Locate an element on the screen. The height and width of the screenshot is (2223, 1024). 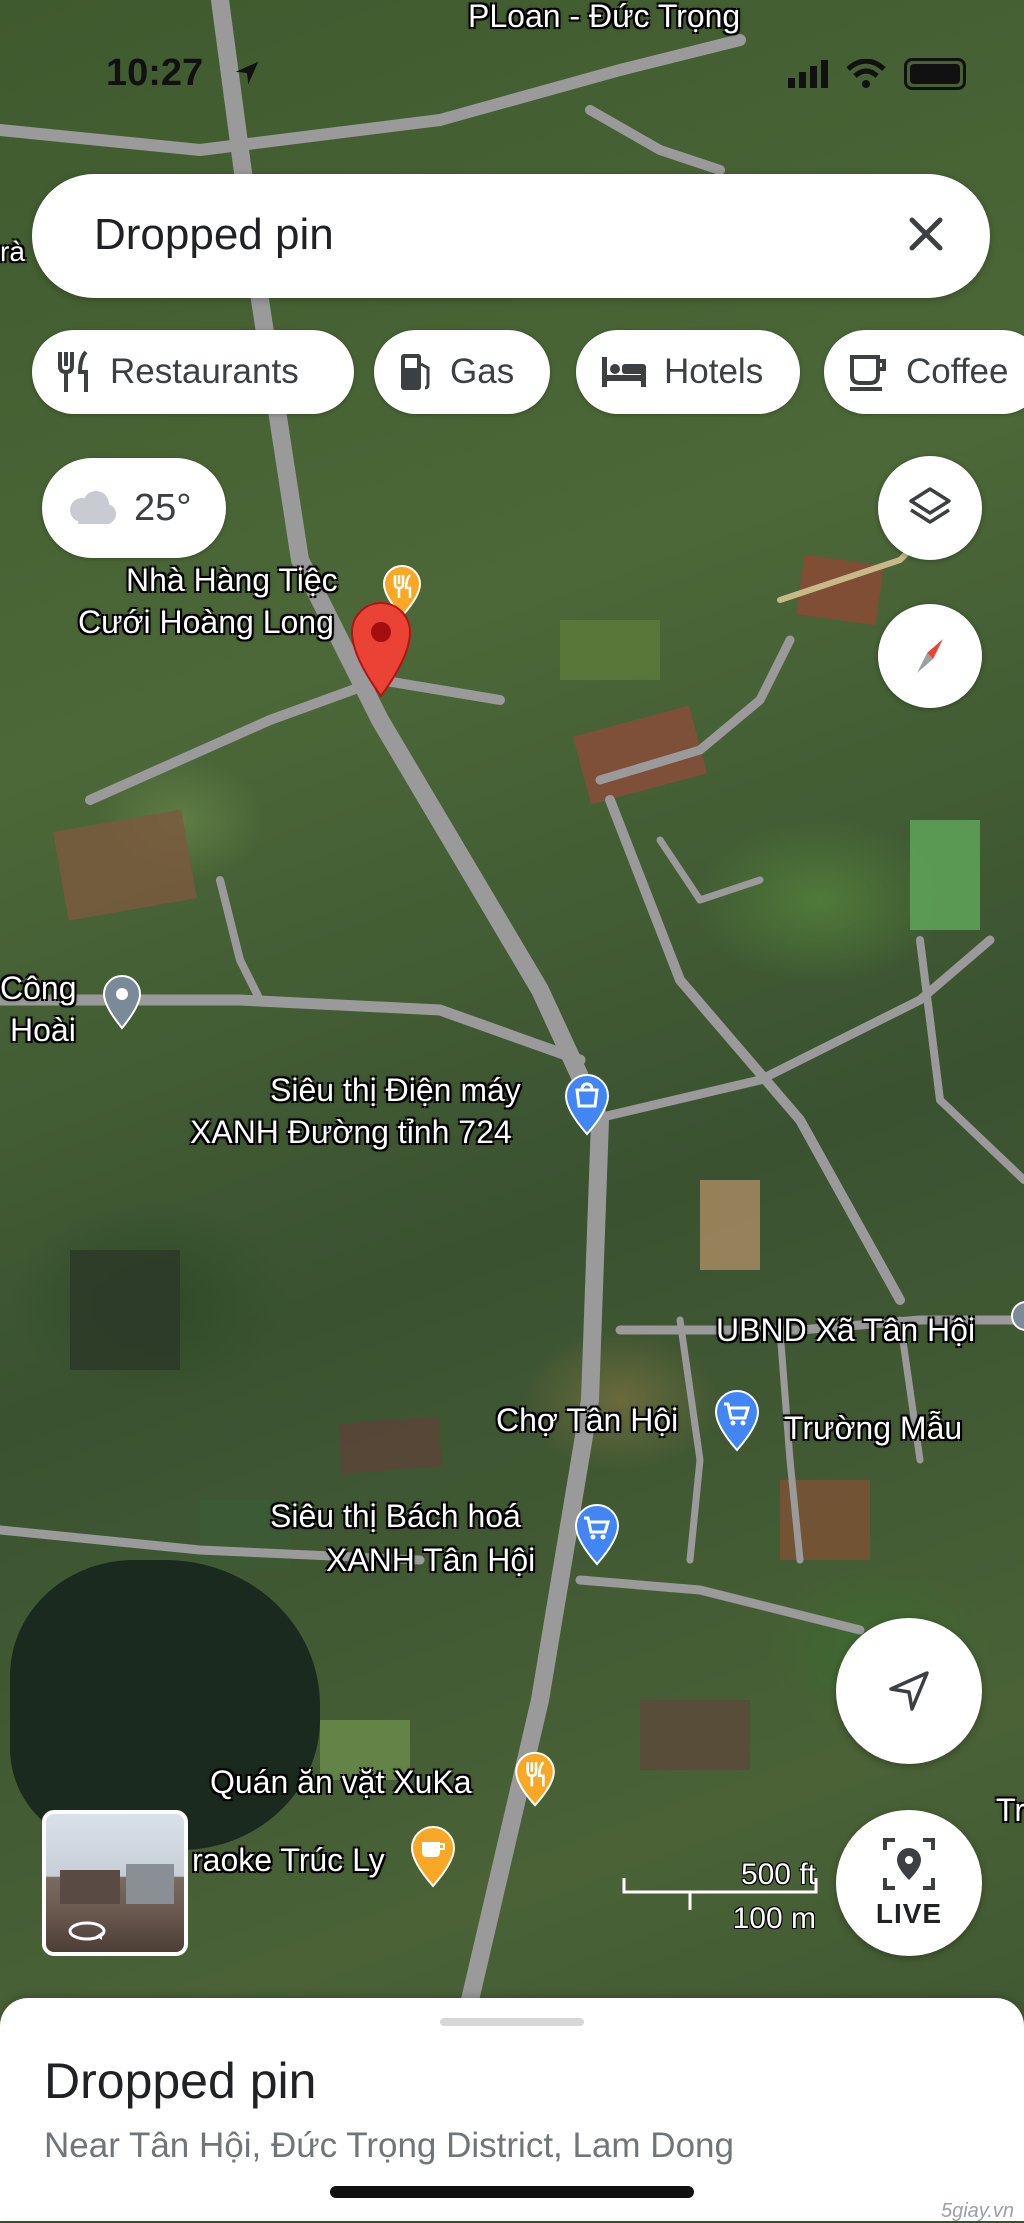
cloud-icon is located at coordinates (93, 507).